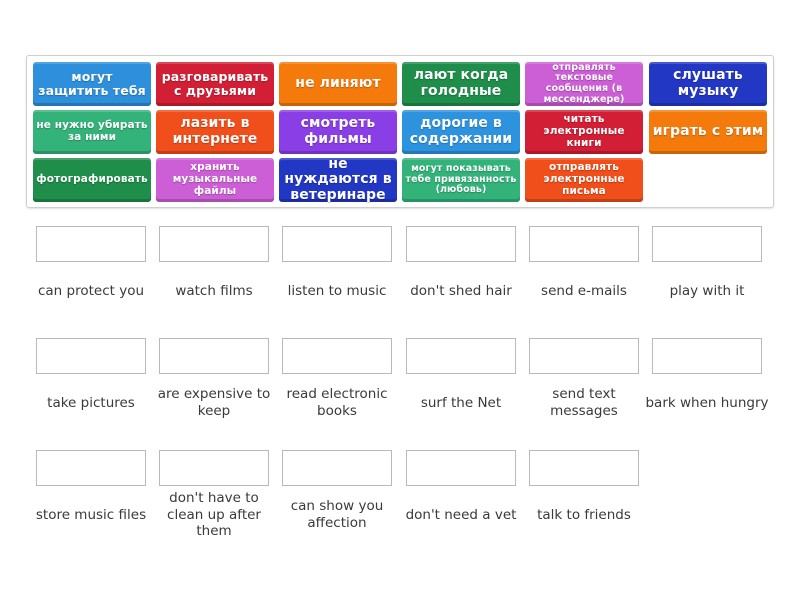 The width and height of the screenshot is (800, 600). Describe the element at coordinates (337, 290) in the screenshot. I see `target-label: listen to music` at that location.